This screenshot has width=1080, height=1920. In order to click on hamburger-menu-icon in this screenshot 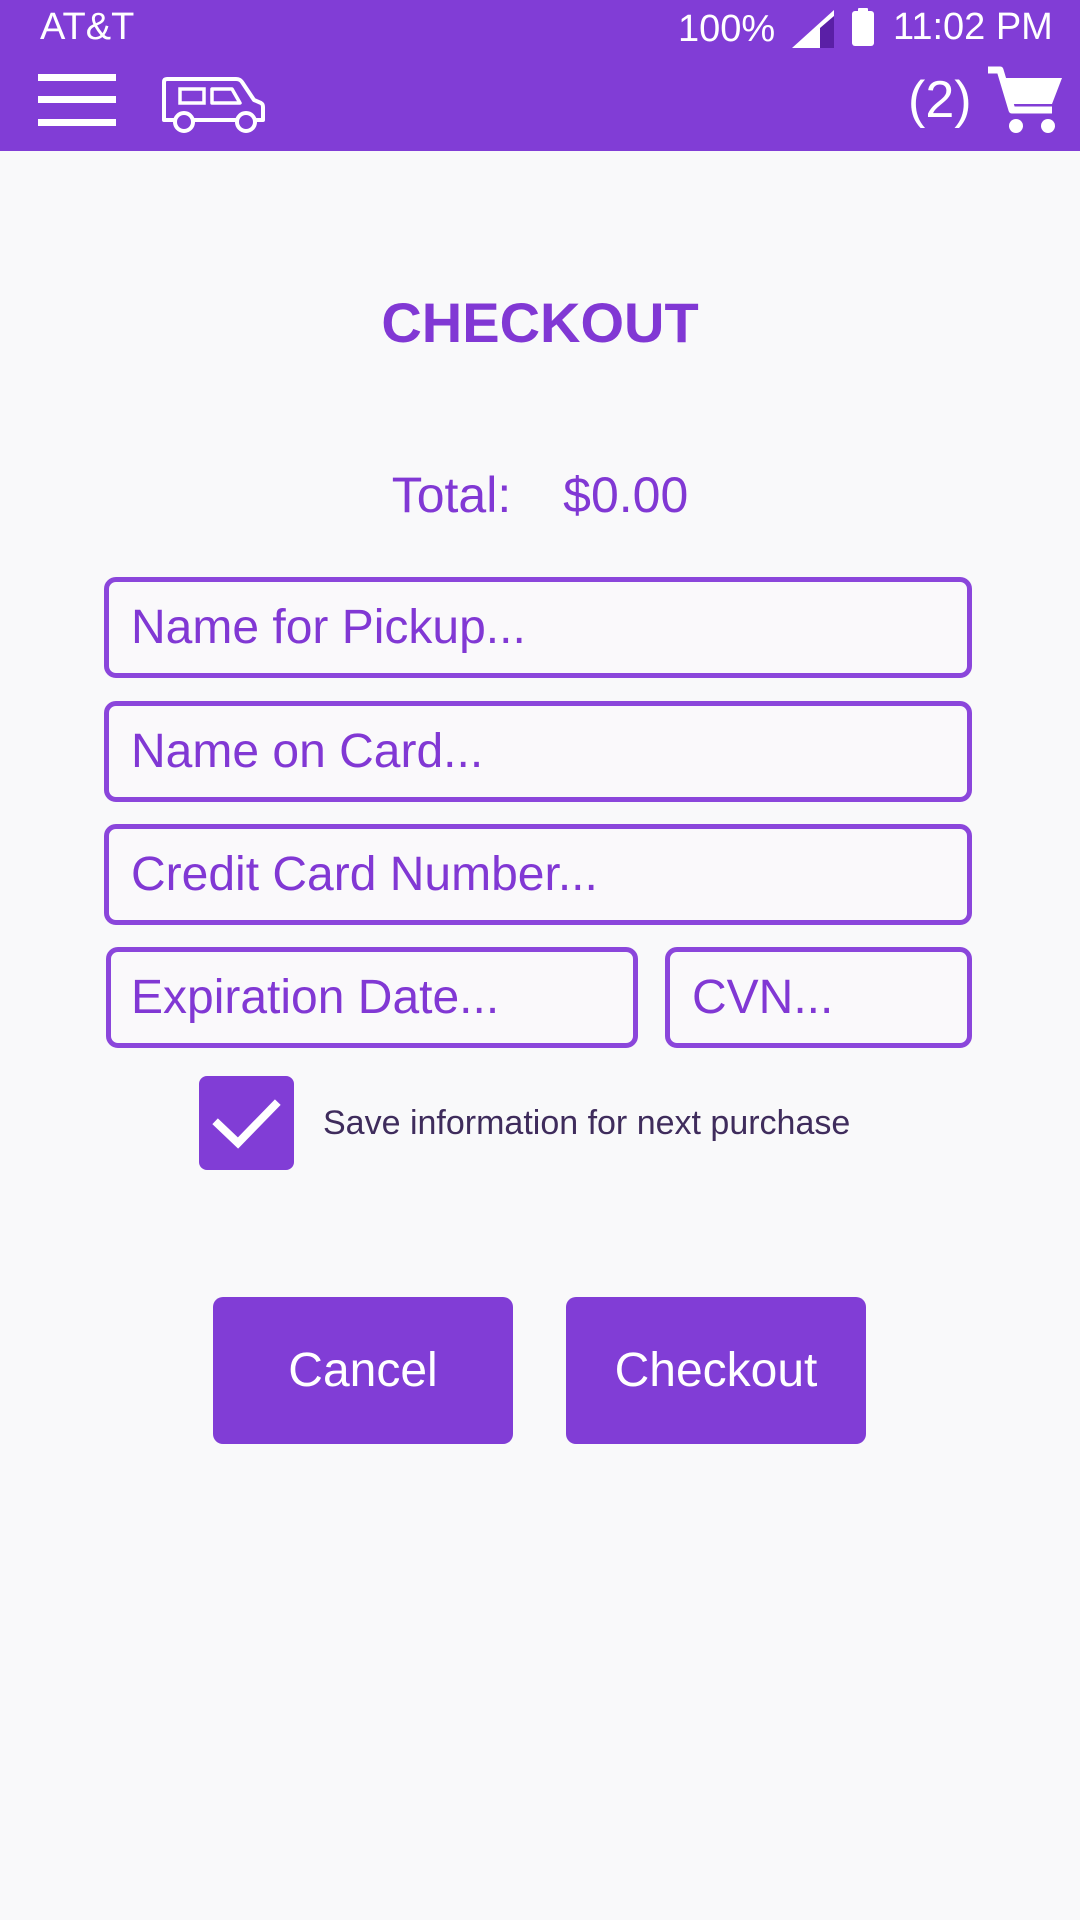, I will do `click(77, 100)`.